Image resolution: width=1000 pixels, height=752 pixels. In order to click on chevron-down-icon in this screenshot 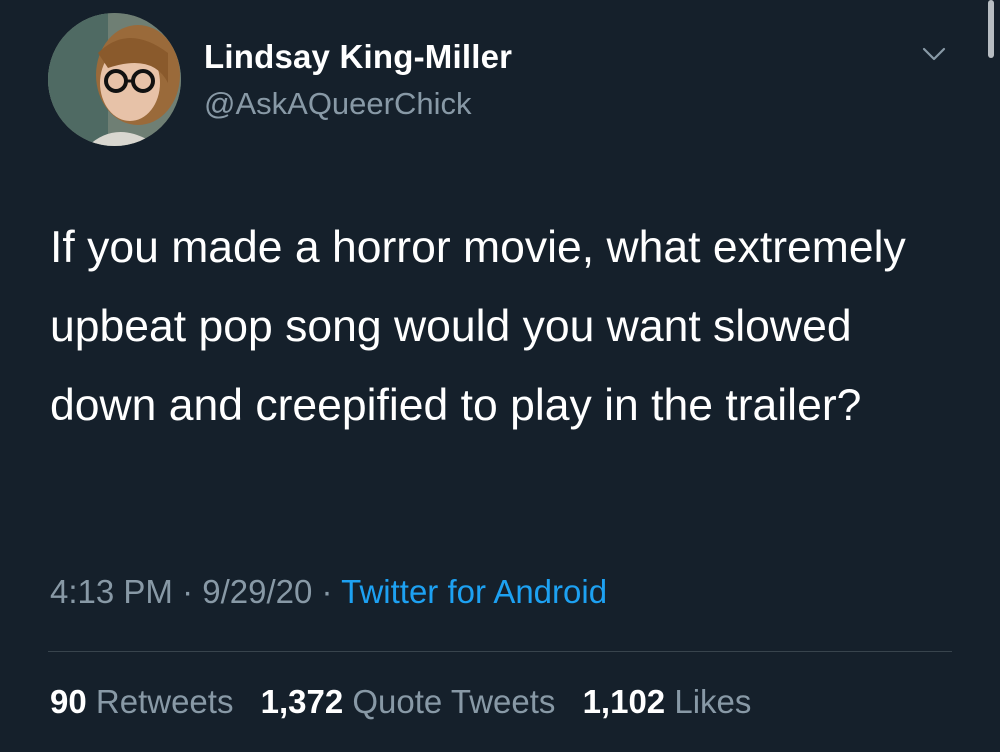, I will do `click(934, 54)`.